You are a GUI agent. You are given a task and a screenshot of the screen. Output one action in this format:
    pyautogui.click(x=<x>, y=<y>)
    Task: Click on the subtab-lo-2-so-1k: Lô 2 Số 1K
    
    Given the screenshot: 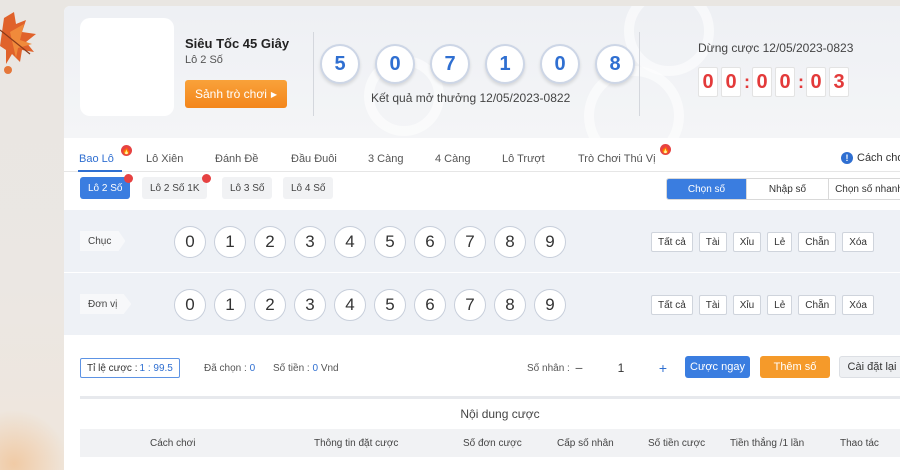 What is the action you would take?
    pyautogui.click(x=175, y=188)
    